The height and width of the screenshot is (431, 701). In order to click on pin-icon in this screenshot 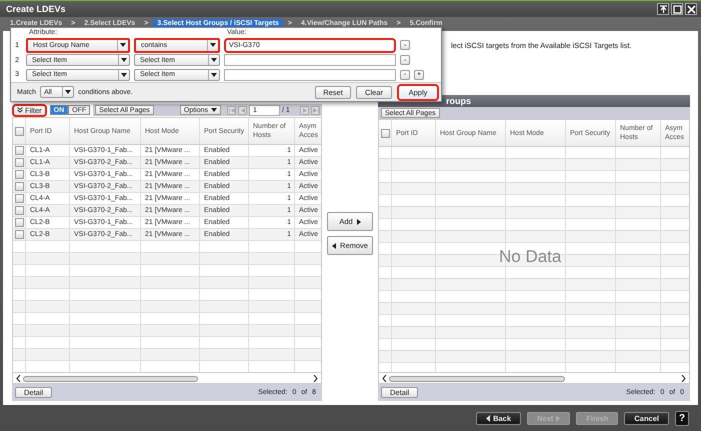, I will do `click(663, 9)`.